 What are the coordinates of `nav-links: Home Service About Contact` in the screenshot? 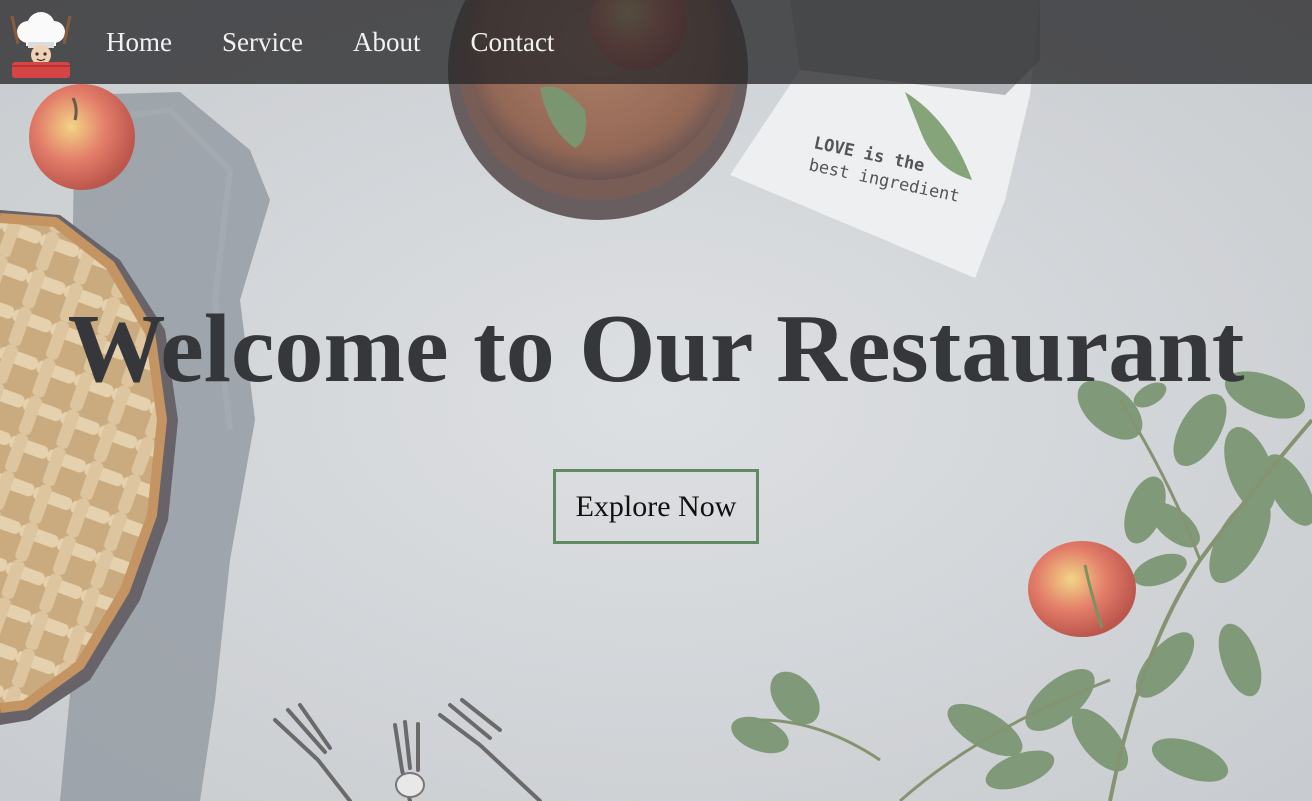 It's located at (355, 42).